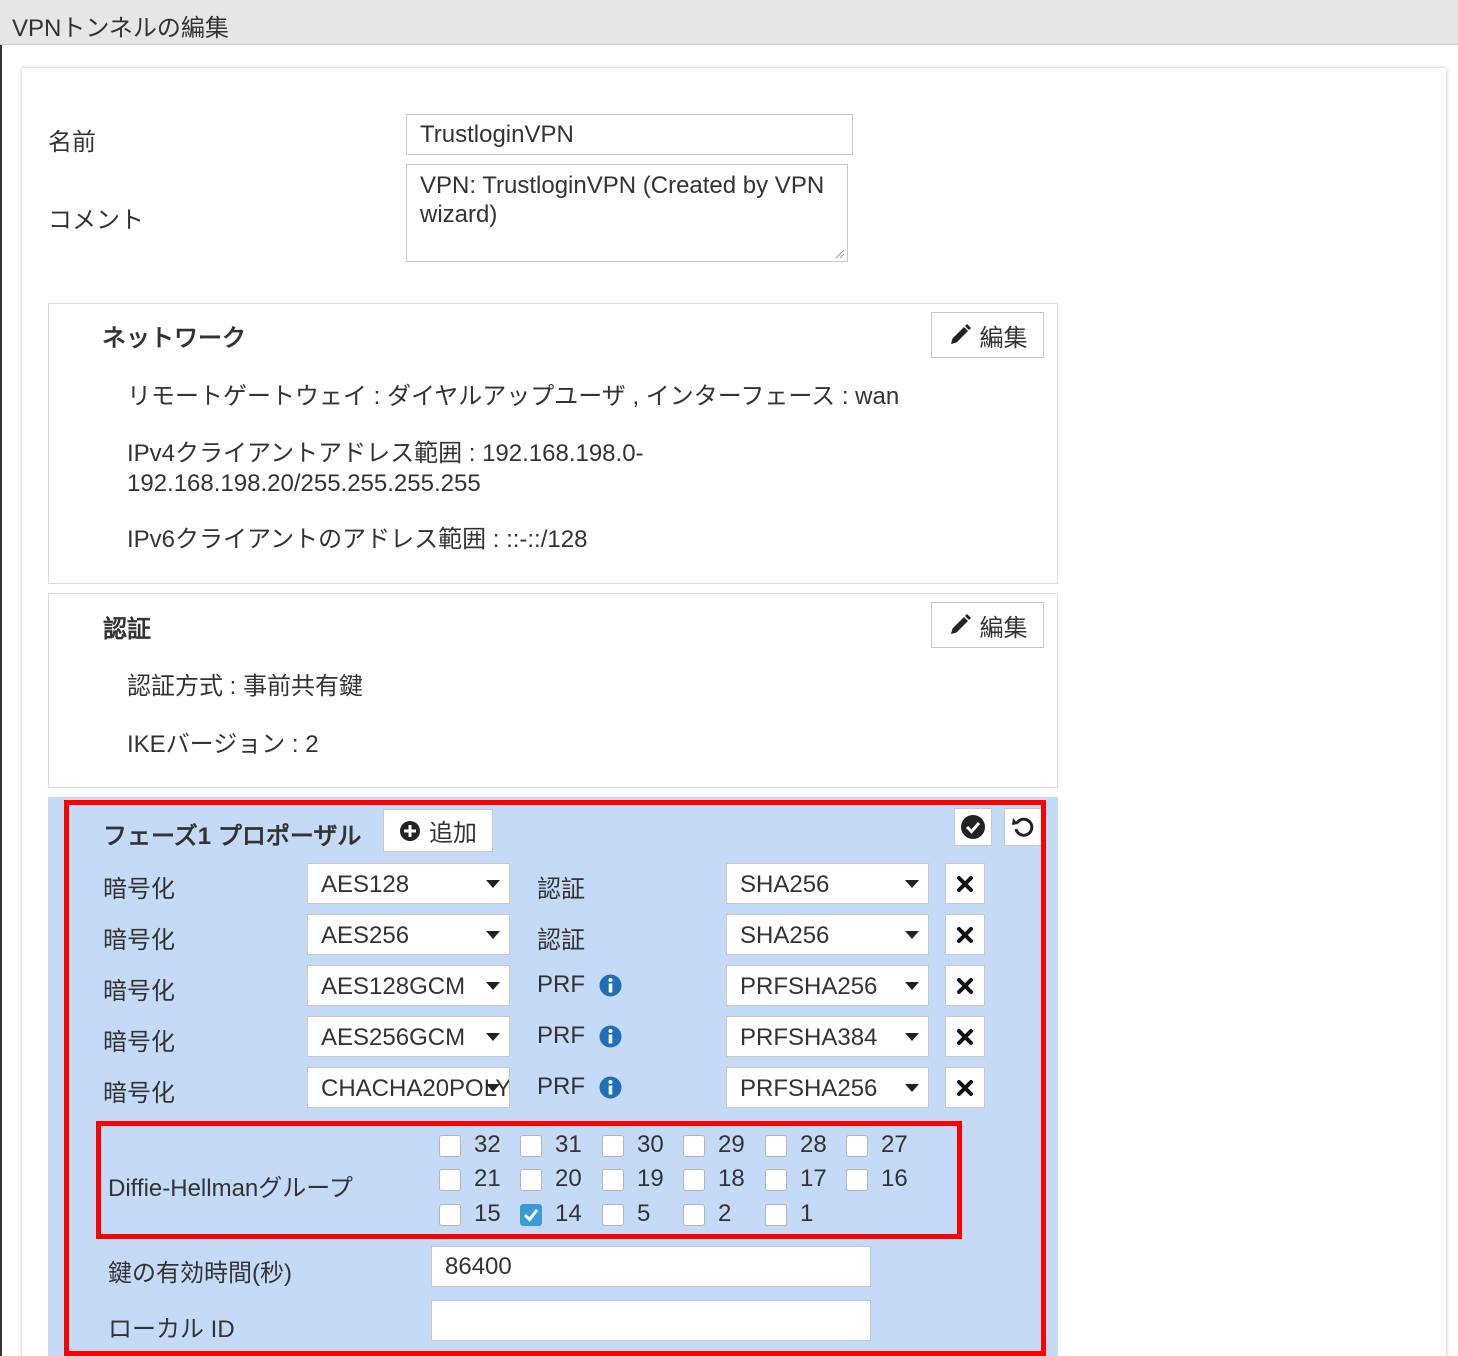 Image resolution: width=1458 pixels, height=1356 pixels. Describe the element at coordinates (1003, 628) in the screenshot. I see `auth-edit-label: 編集` at that location.